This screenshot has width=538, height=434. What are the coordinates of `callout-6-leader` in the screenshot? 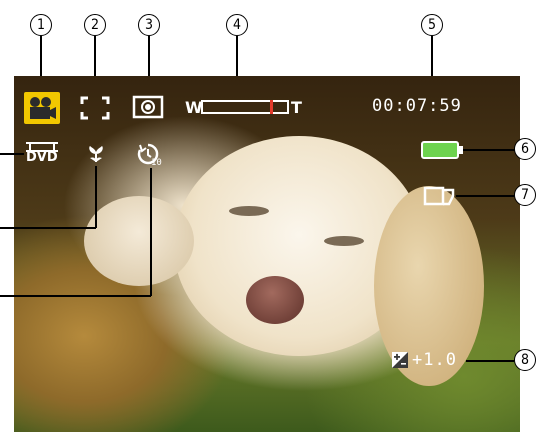 It's located at (489, 150).